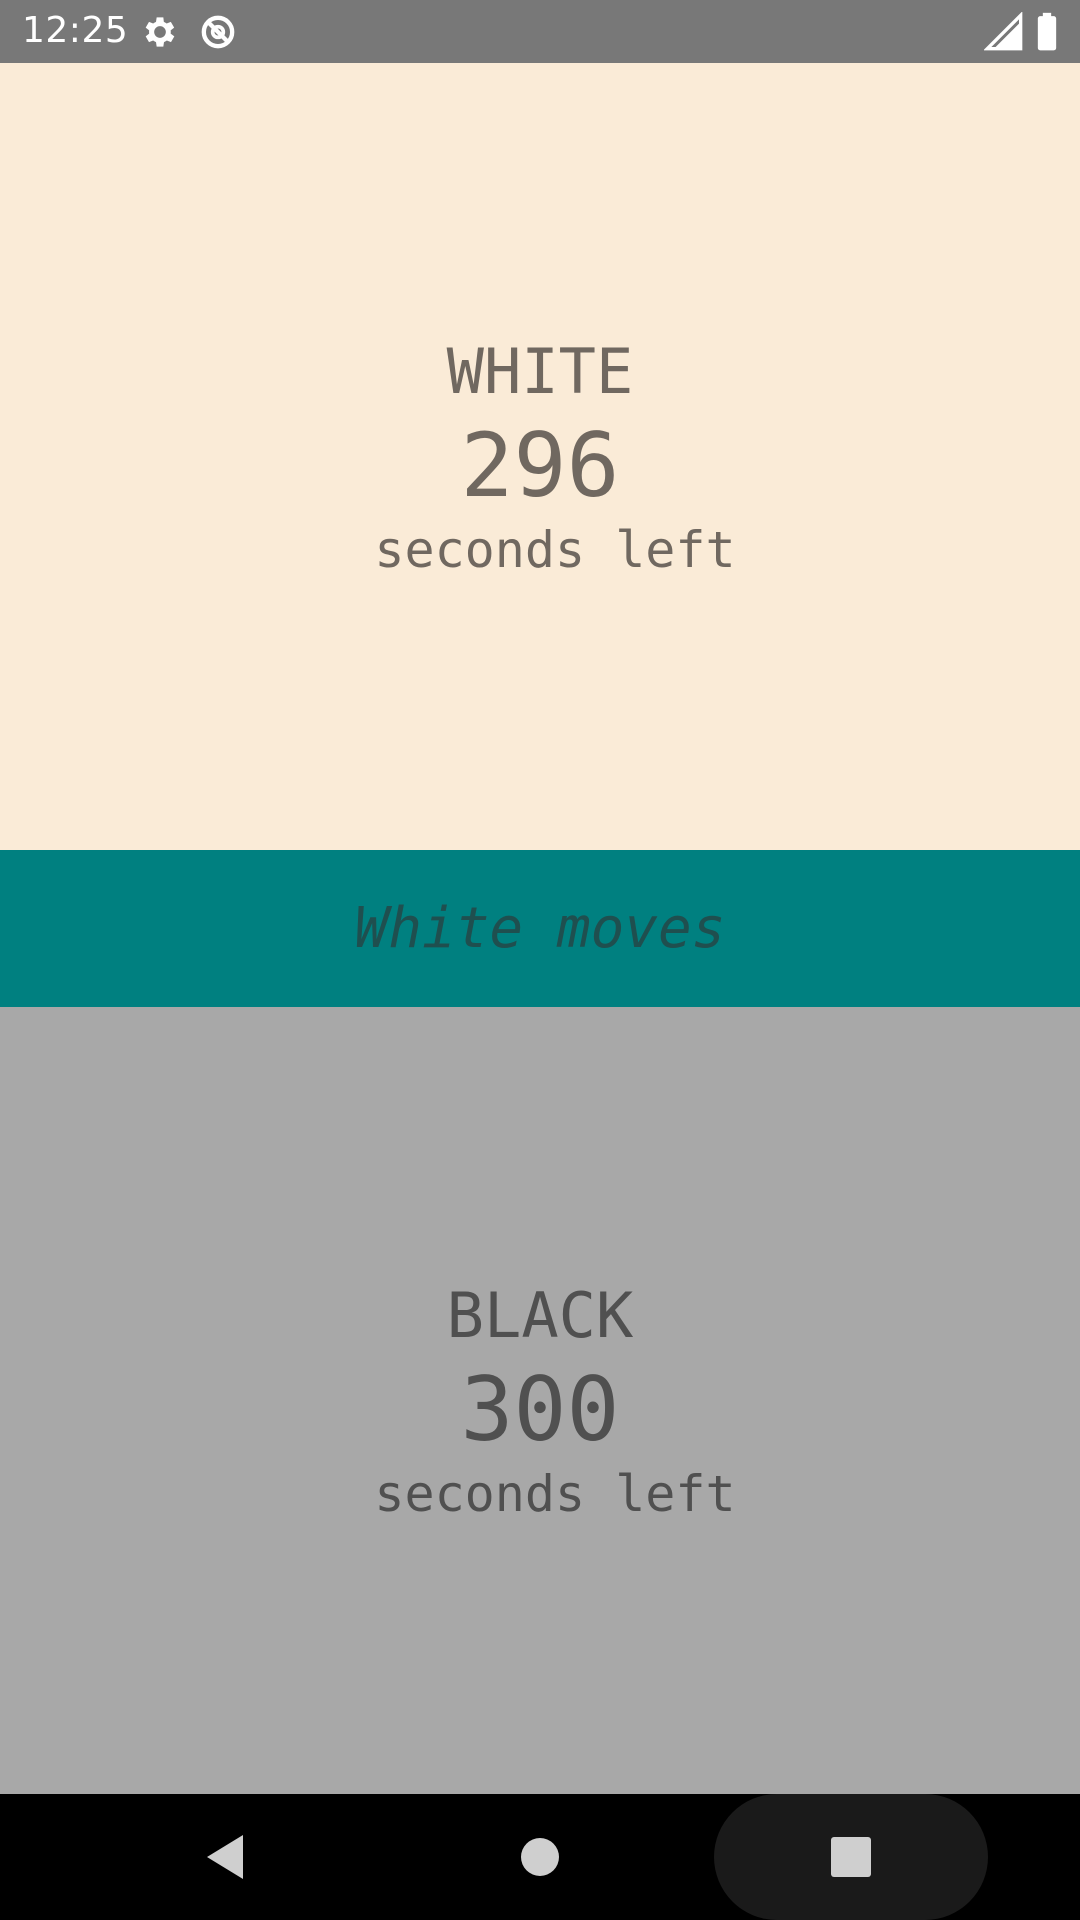  Describe the element at coordinates (540, 465) in the screenshot. I see `white-seconds-remaining: 296` at that location.